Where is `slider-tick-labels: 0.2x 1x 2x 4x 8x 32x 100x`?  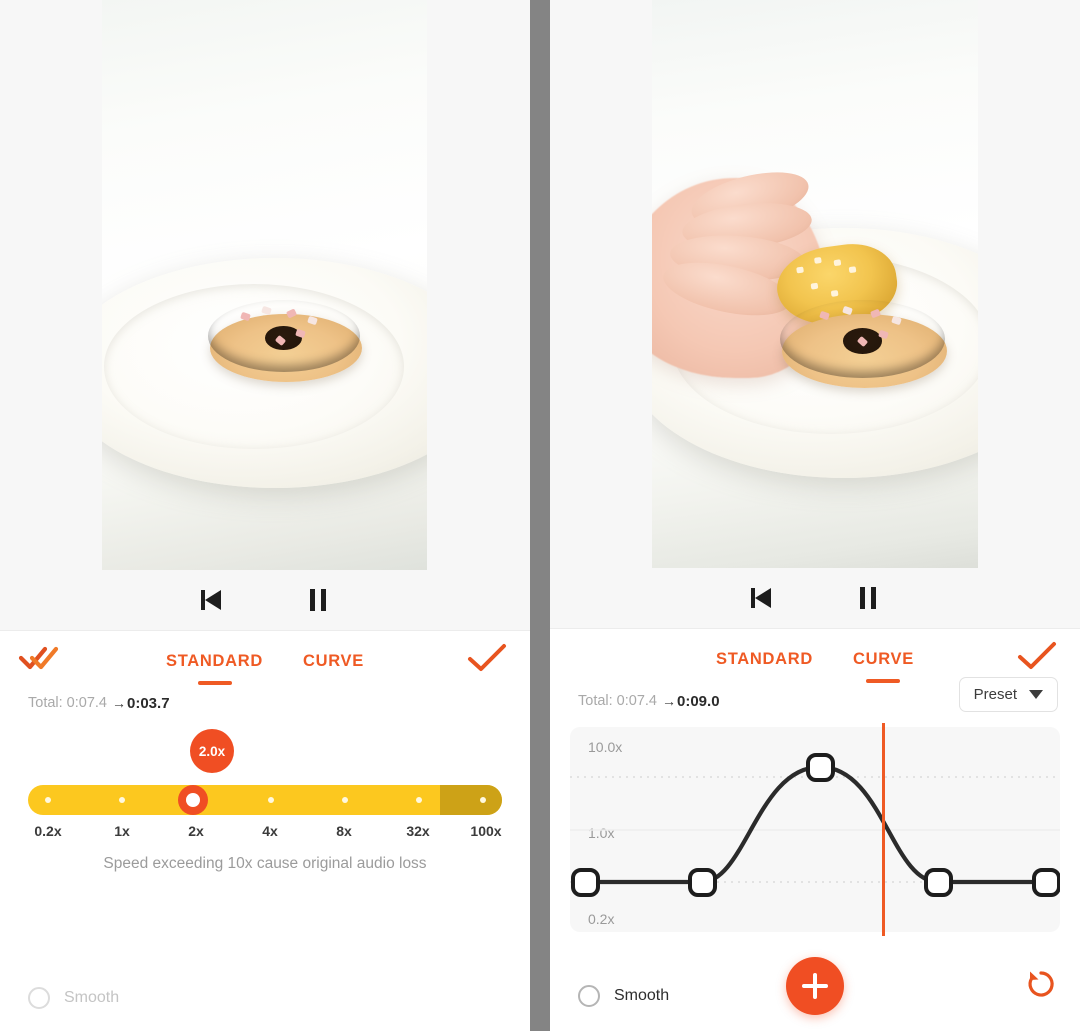
slider-tick-labels: 0.2x 1x 2x 4x 8x 32x 100x is located at coordinates (265, 832).